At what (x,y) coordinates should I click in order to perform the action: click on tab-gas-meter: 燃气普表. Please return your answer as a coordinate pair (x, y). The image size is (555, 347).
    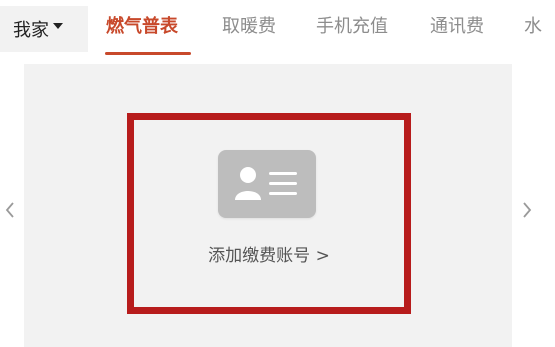
    Looking at the image, I should click on (142, 27).